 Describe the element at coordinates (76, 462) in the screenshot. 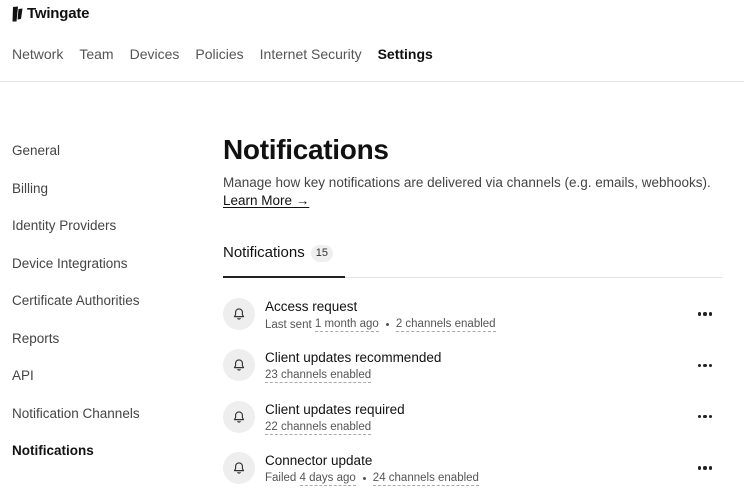

I see `sidebar-item-notifications: Notifications` at that location.